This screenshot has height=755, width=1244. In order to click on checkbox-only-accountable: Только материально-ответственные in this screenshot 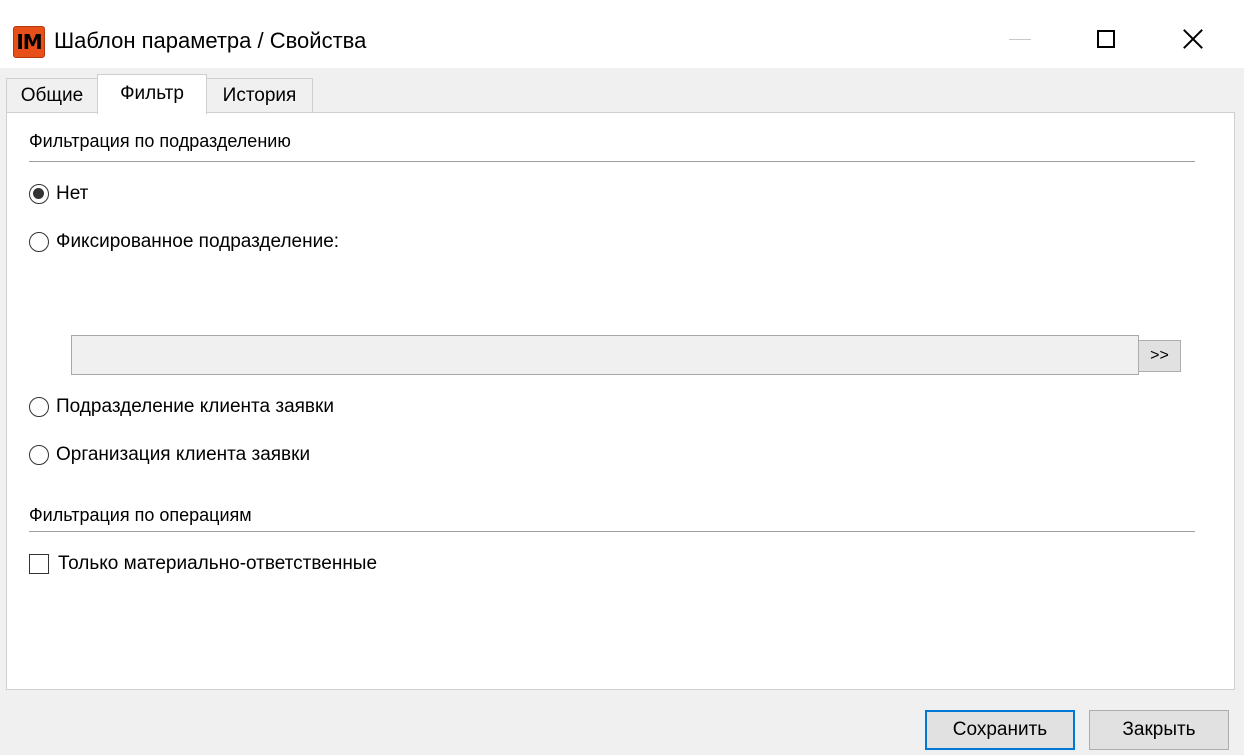, I will do `click(203, 564)`.